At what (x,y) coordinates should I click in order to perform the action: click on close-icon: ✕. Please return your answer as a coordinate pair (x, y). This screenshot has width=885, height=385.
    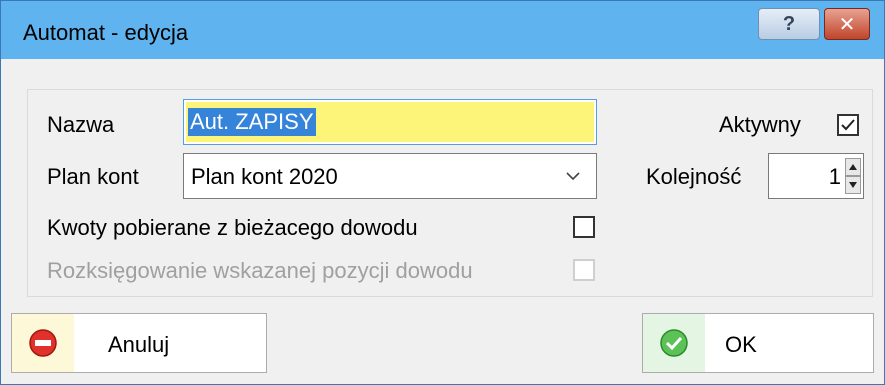
    Looking at the image, I should click on (847, 24).